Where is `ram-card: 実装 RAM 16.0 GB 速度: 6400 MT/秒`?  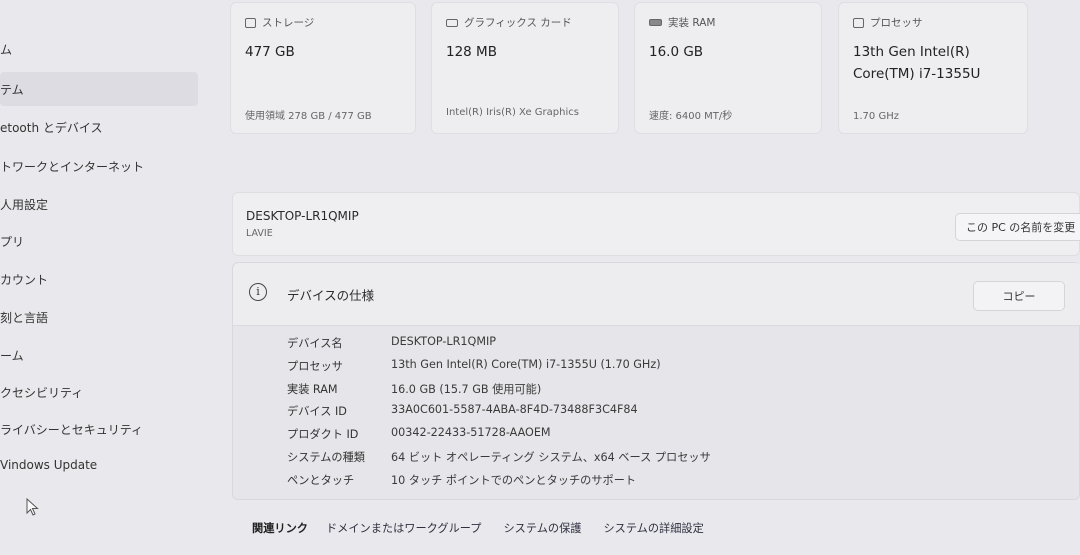 ram-card: 実装 RAM 16.0 GB 速度: 6400 MT/秒 is located at coordinates (728, 68).